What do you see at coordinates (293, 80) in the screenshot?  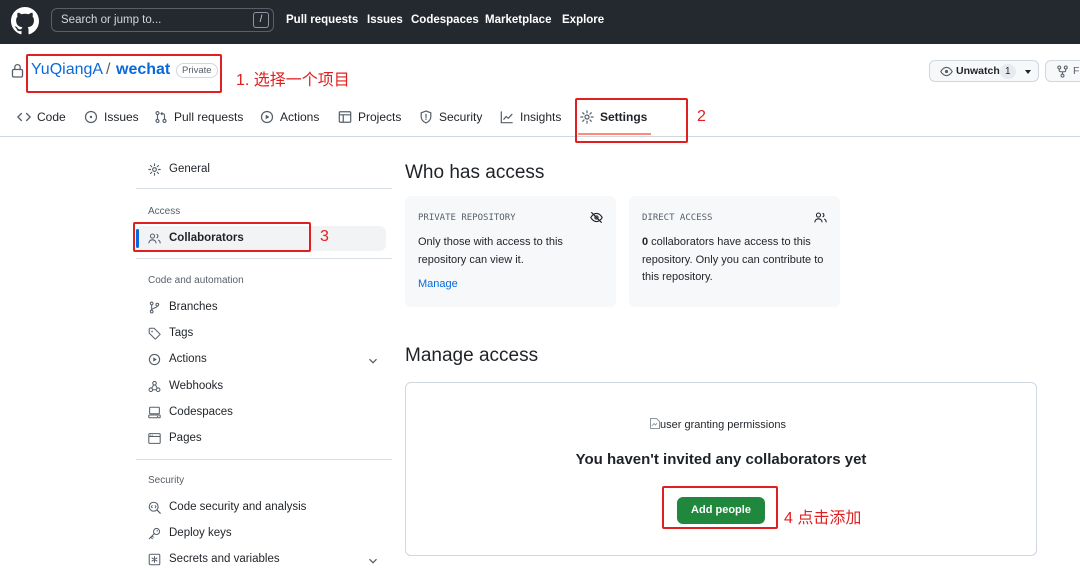 I see `annotation-step1: 1. 选择一个项目` at bounding box center [293, 80].